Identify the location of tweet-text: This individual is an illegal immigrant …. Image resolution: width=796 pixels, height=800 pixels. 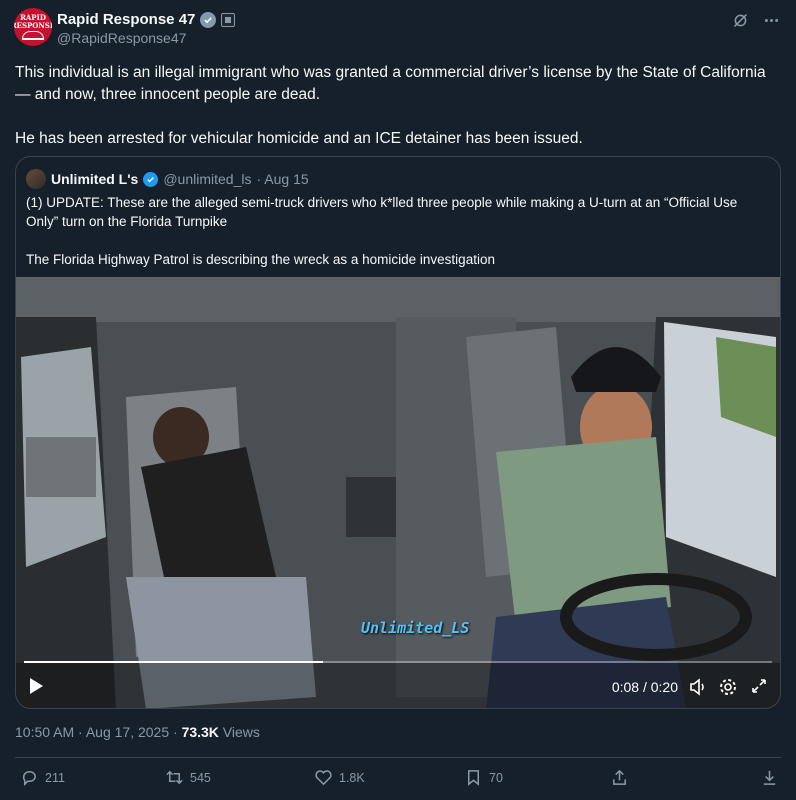
(395, 106).